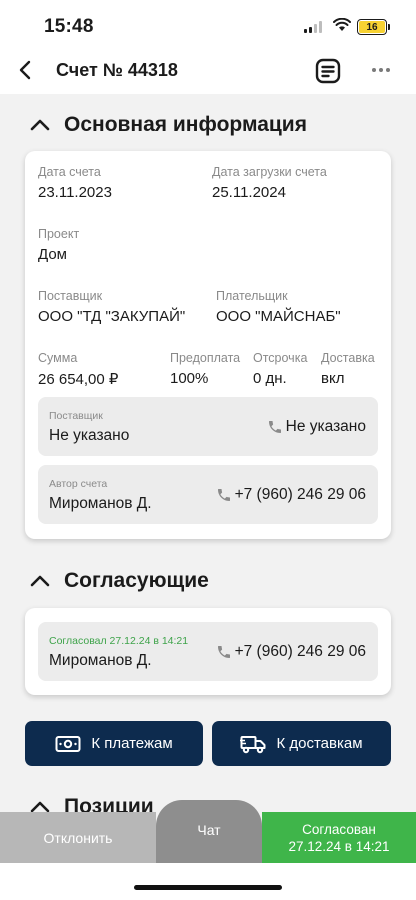  Describe the element at coordinates (111, 307) in the screenshot. I see `supplier-field: Поставщик ООО "ТД "ЗАКУПАЙ"` at that location.